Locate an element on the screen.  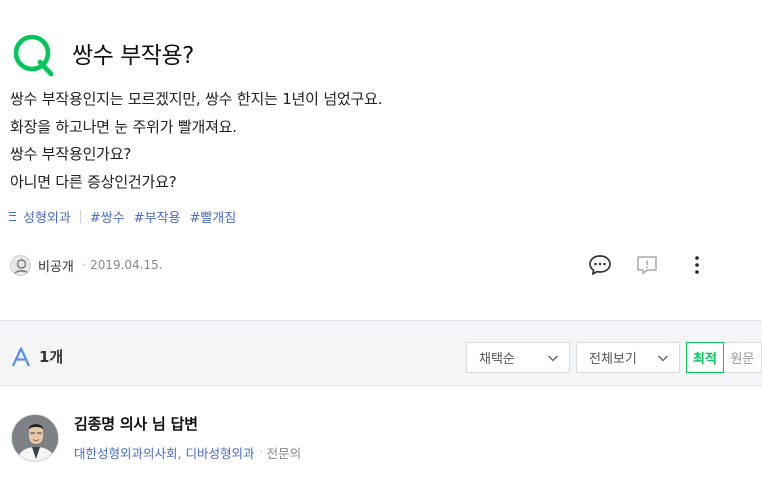
answerer-meta: 대한성형외과의사회, 디바성형외과 · 전문의 is located at coordinates (187, 452).